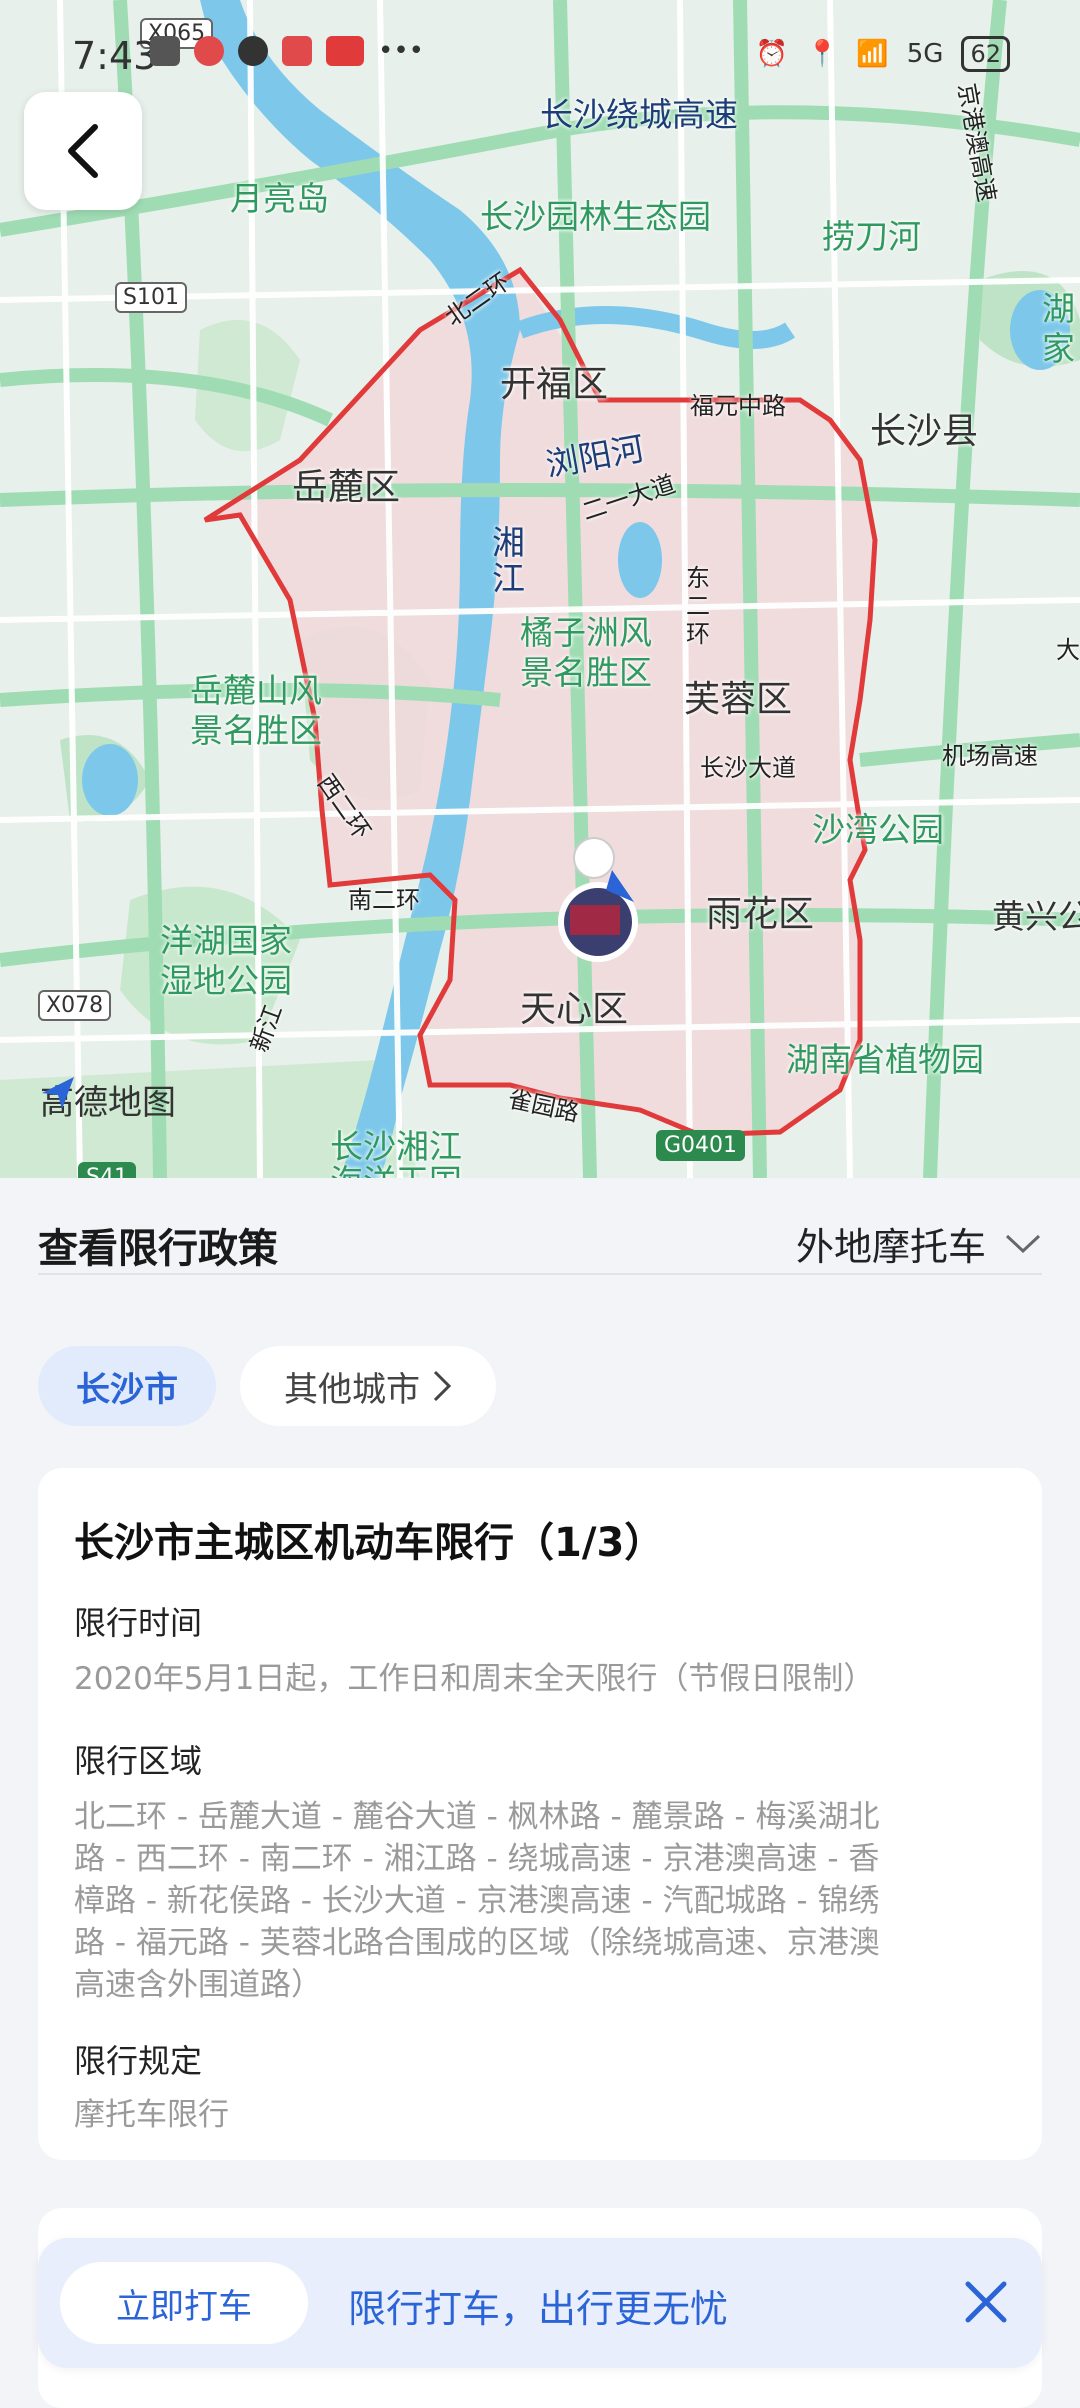 This screenshot has height=2408, width=1080. Describe the element at coordinates (352, 1389) in the screenshot. I see `other-cities-label: 其他城市` at that location.